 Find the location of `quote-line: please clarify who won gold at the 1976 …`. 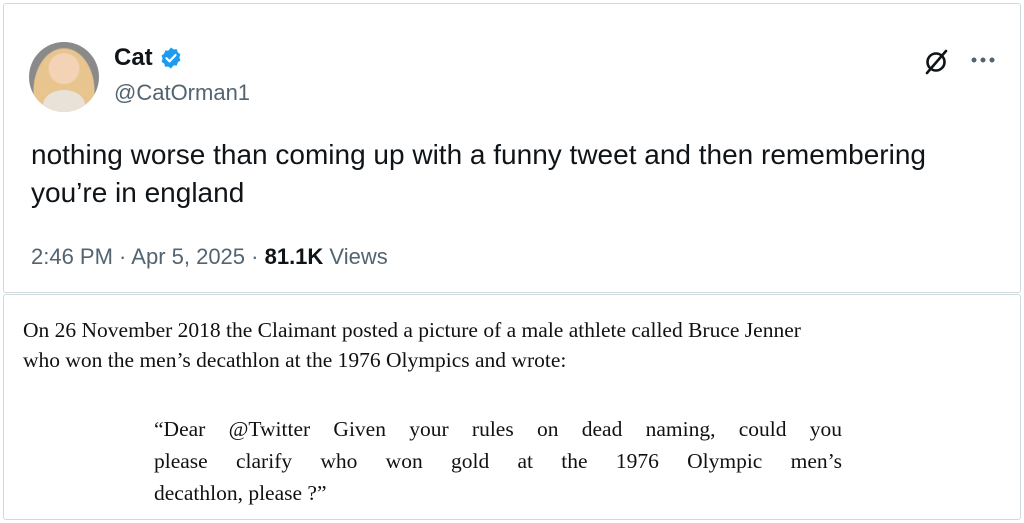

quote-line: please clarify who won gold at the 1976 … is located at coordinates (498, 461).